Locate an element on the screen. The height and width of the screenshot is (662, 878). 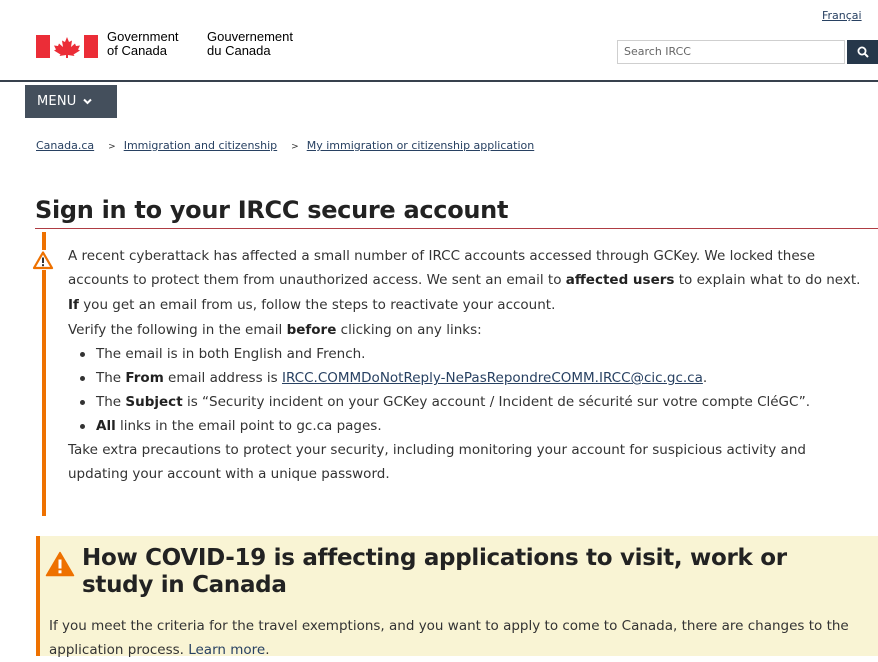
header-divider is located at coordinates (439, 81).